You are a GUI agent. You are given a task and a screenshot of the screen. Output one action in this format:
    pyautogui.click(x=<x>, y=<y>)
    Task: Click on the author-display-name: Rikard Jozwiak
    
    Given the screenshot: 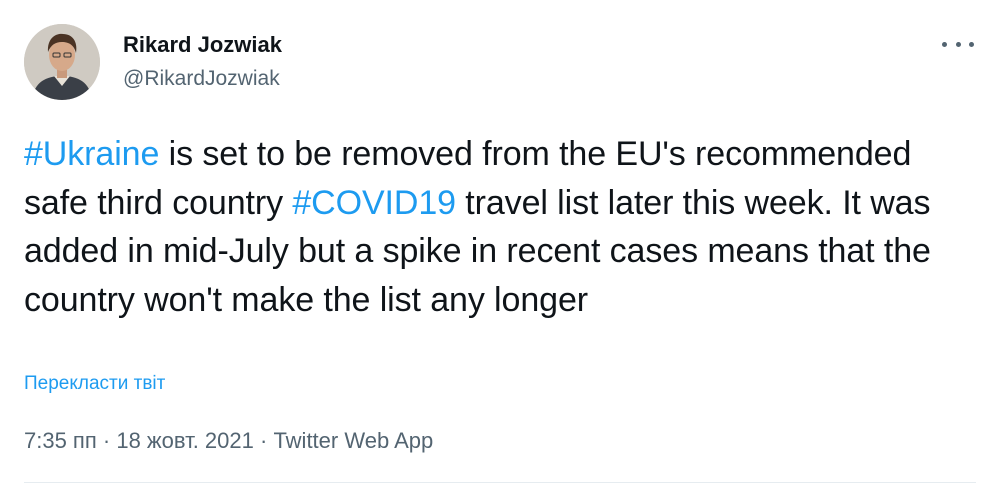 What is the action you would take?
    pyautogui.click(x=202, y=45)
    